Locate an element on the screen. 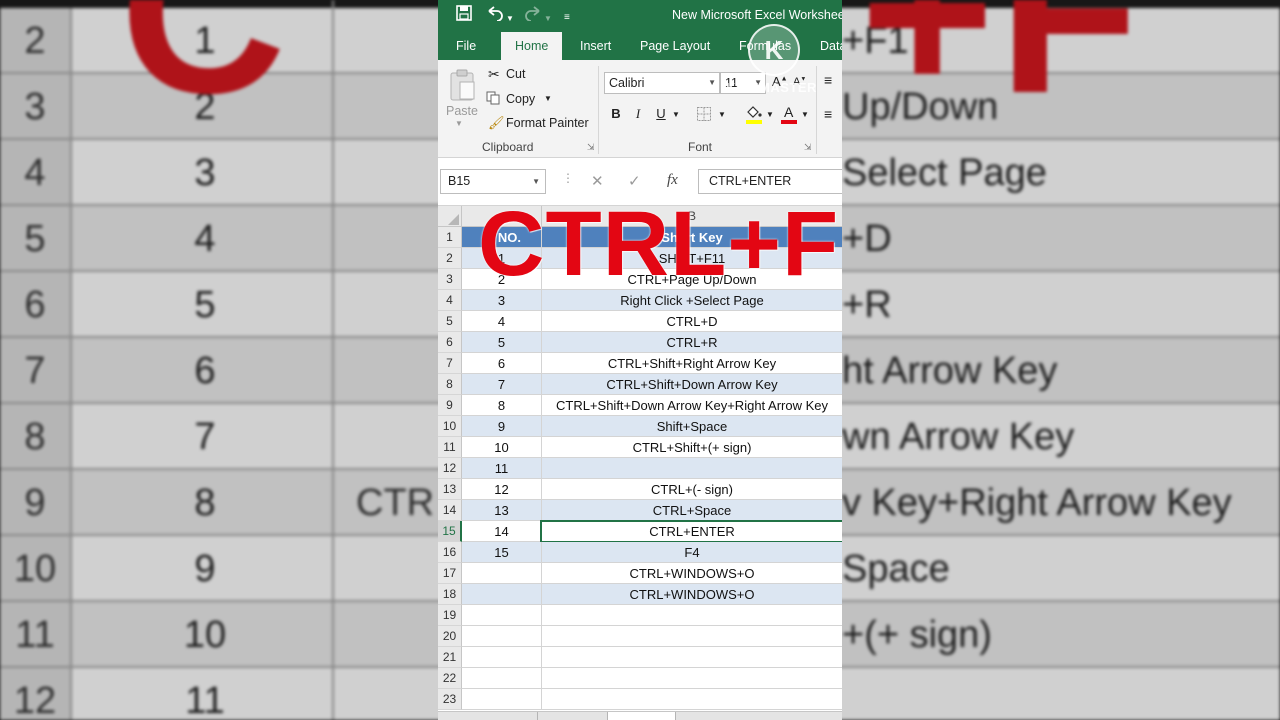 The image size is (1280, 720). cell-sno: 8 is located at coordinates (502, 405).